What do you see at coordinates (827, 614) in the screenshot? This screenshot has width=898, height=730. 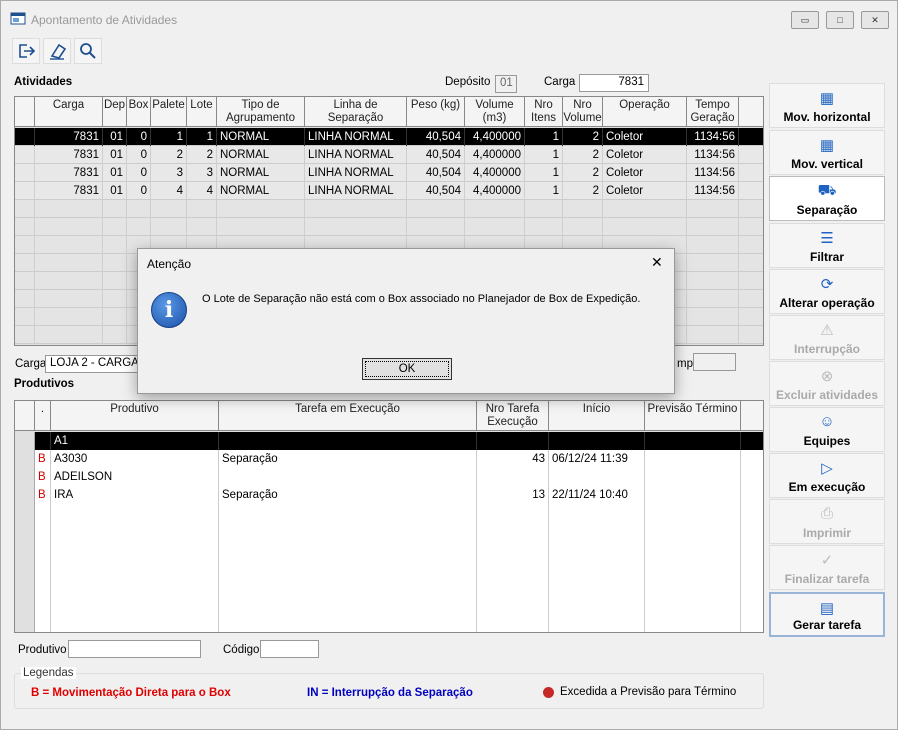 I see `gerar-tarefa-button: ▤ Gerar tarefa` at bounding box center [827, 614].